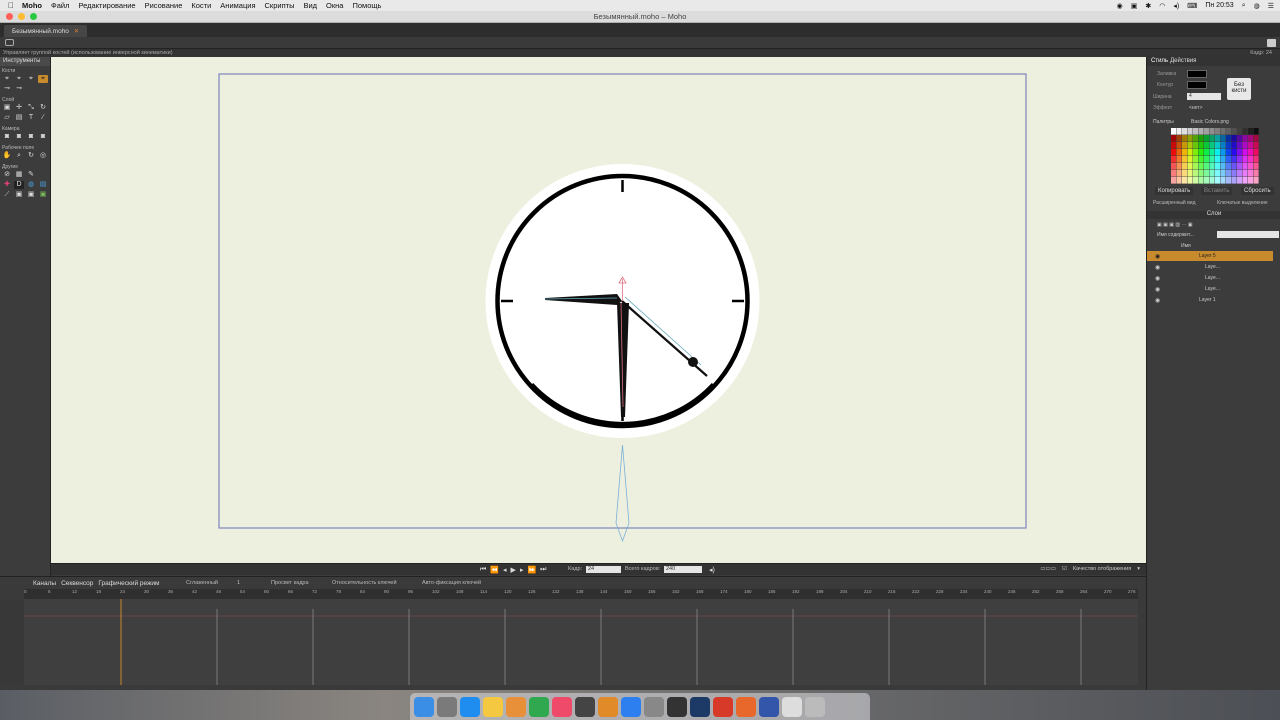  What do you see at coordinates (7, 195) in the screenshot?
I see `curvature-tool-icon: ⟋` at bounding box center [7, 195].